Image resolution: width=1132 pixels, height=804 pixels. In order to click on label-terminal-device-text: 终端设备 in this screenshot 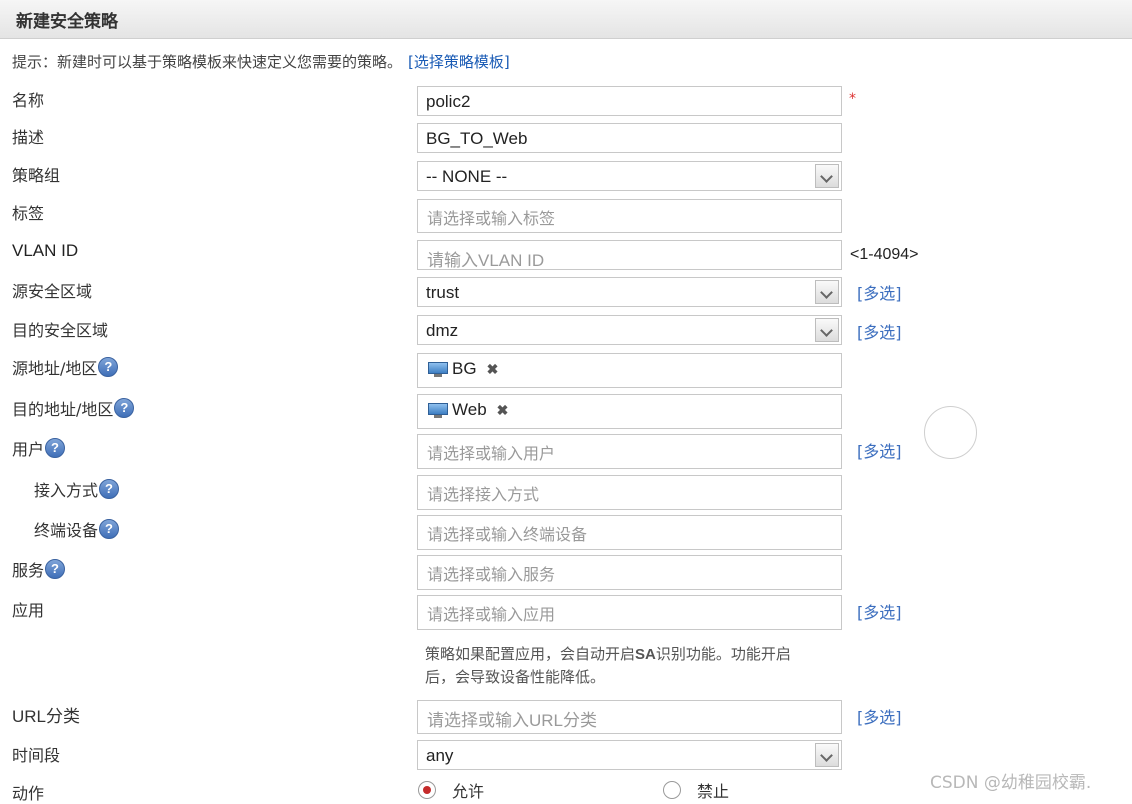, I will do `click(66, 530)`.